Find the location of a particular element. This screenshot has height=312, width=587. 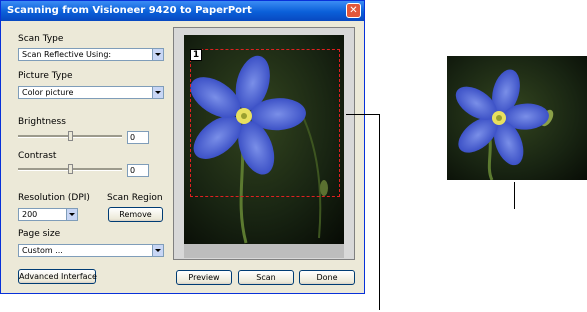

scan-button: Scan is located at coordinates (266, 277).